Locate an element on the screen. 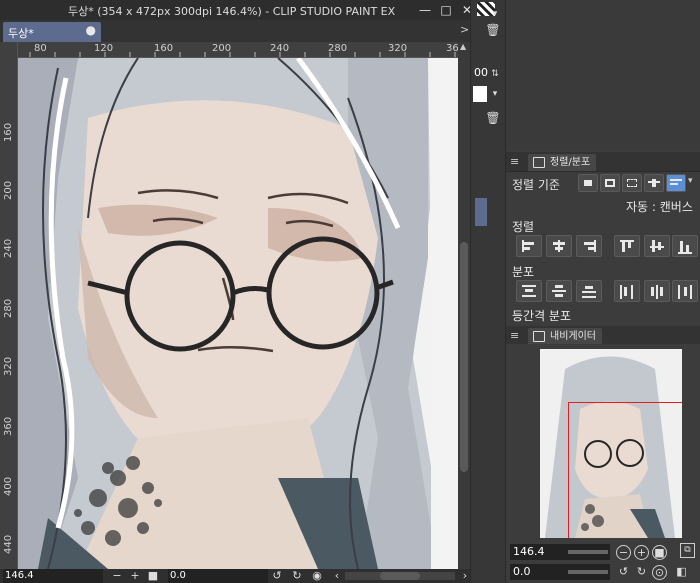 The width and height of the screenshot is (700, 583). status-bar: 146.4 − + ■ 0.0 ↺ ↻ ◉ ‹ › is located at coordinates (252, 576).